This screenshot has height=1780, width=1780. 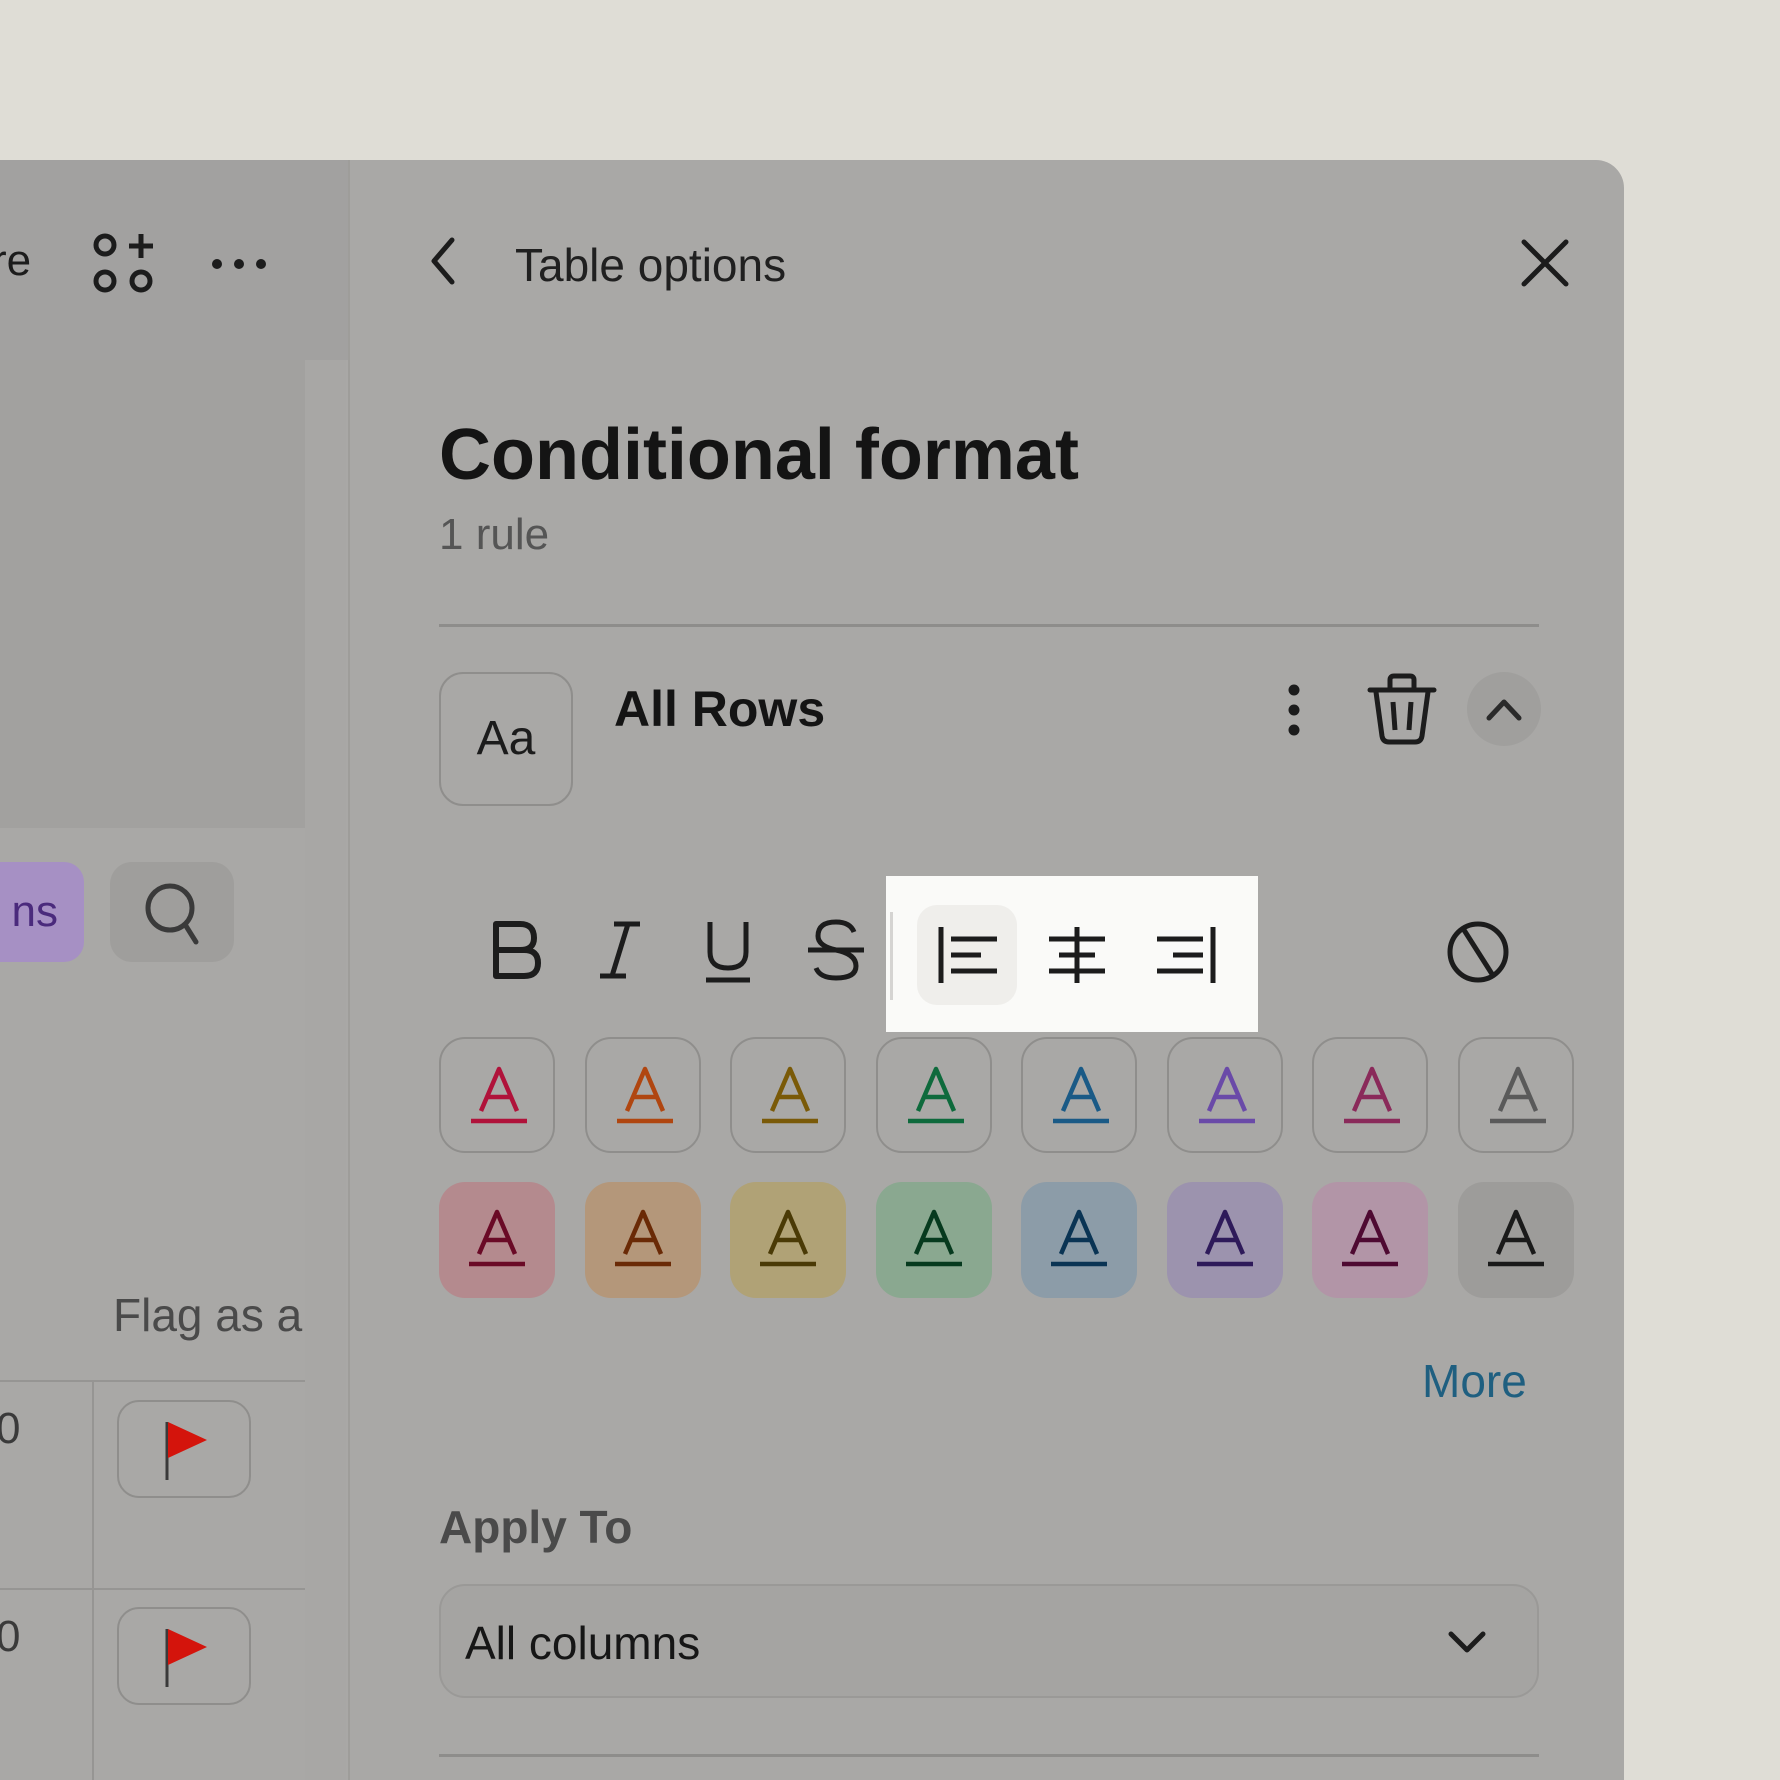 I want to click on fill-color-swatch-orange, so click(x=642, y=1240).